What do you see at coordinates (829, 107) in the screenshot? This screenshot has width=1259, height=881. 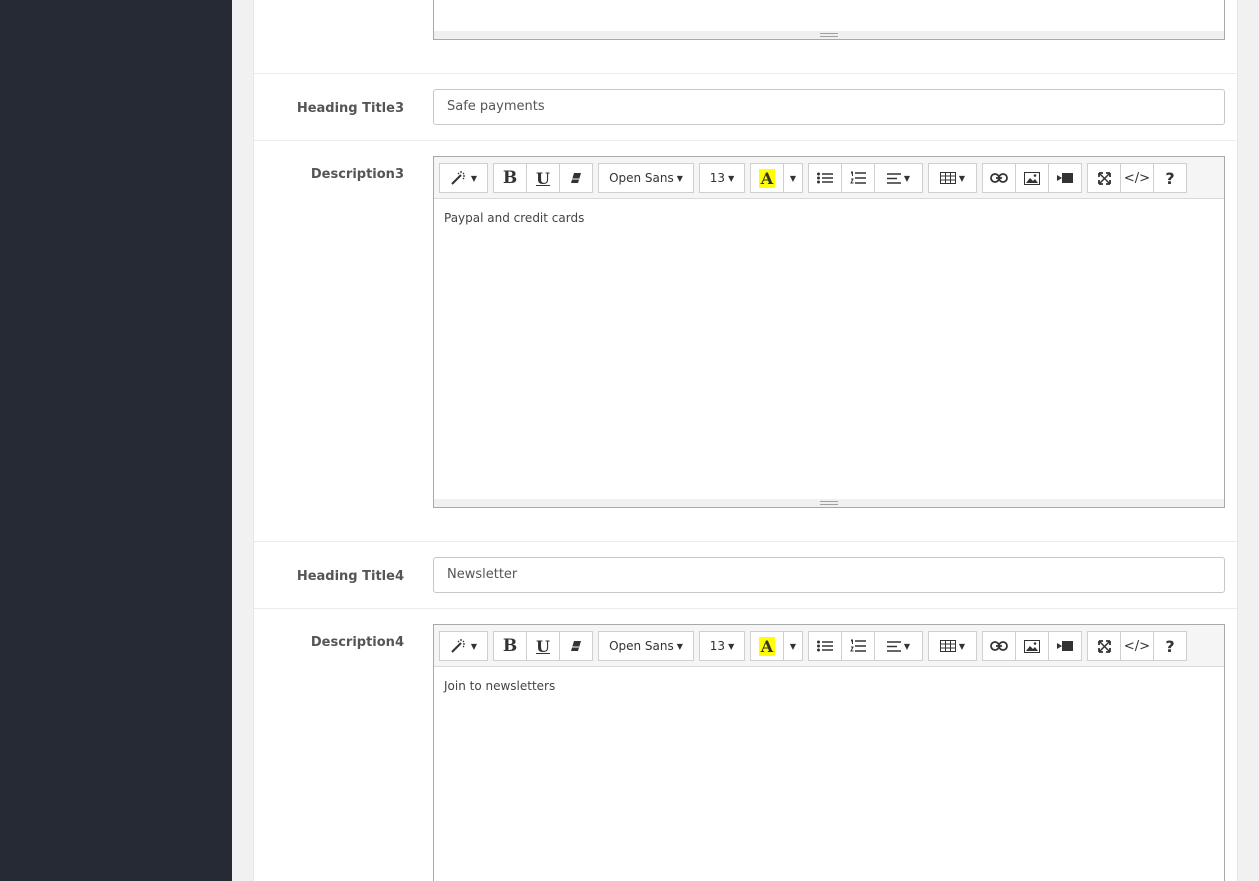 I see `heading-title3-input: Safe payments` at bounding box center [829, 107].